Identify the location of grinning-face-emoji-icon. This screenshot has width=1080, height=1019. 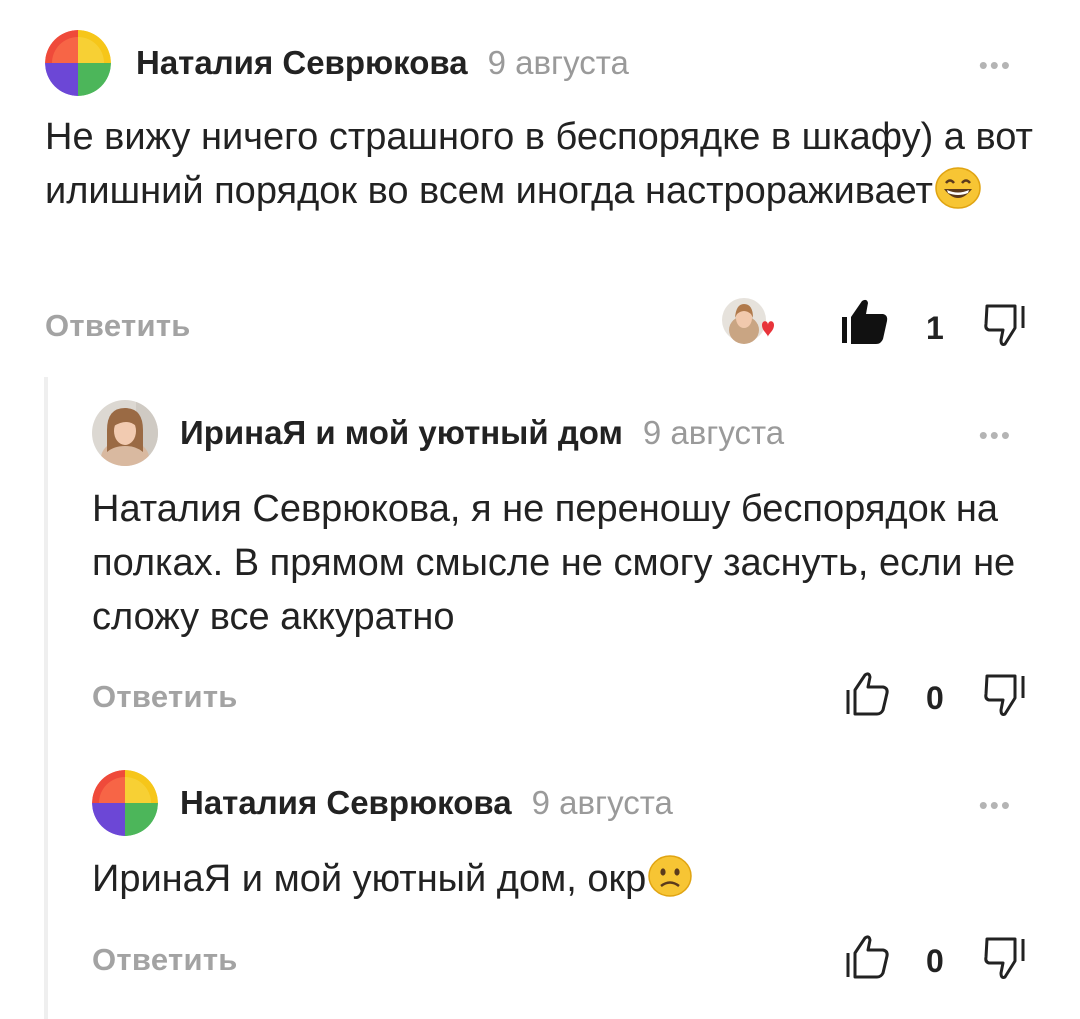
(958, 195).